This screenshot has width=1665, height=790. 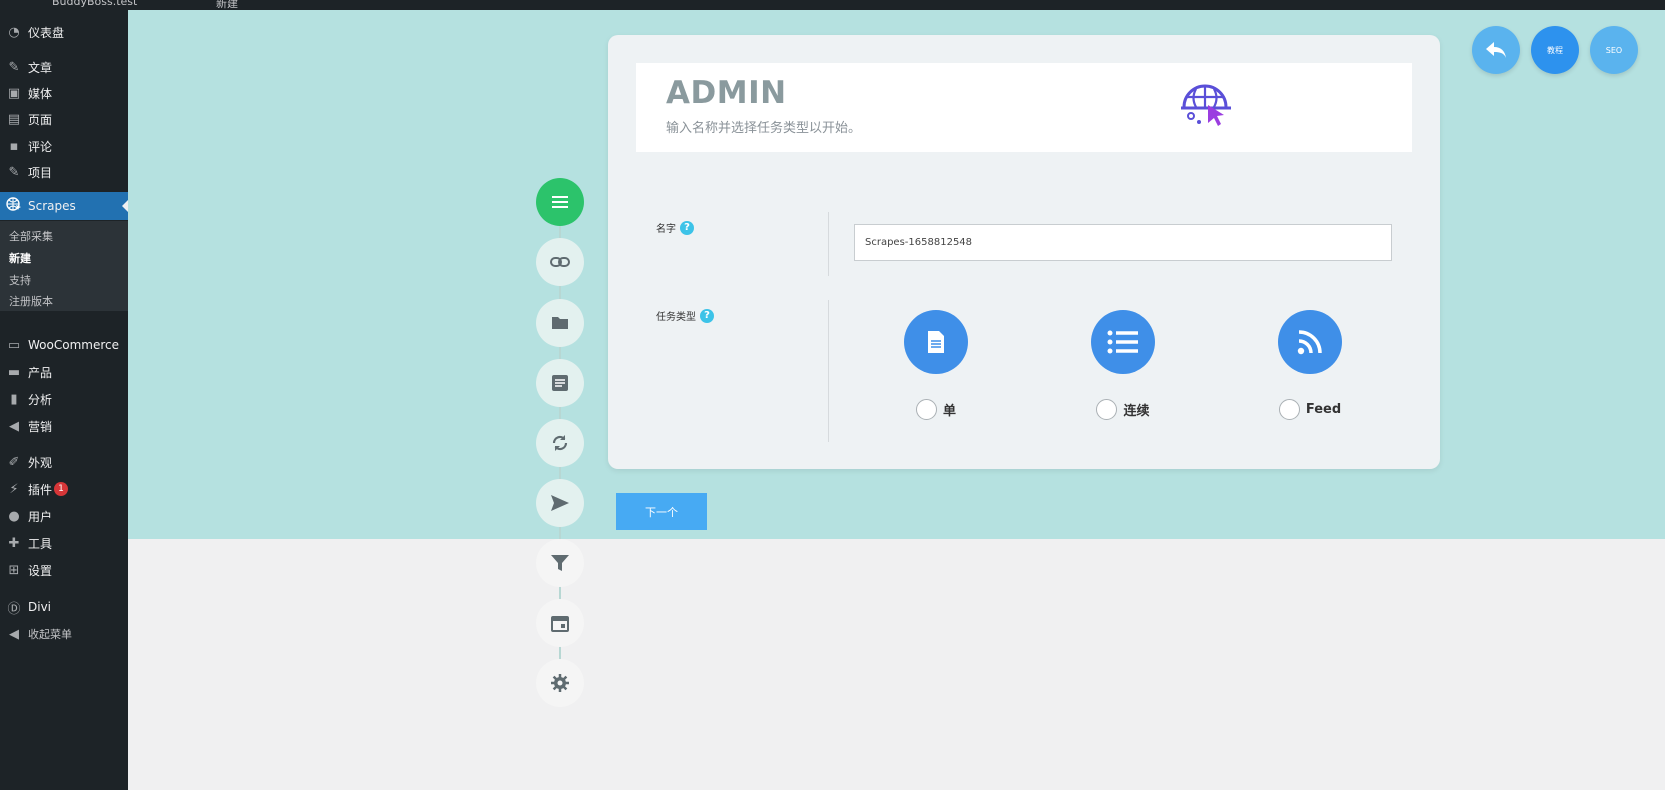 I want to click on menu-item-collapse: ◀ 收起菜单, so click(x=64, y=634).